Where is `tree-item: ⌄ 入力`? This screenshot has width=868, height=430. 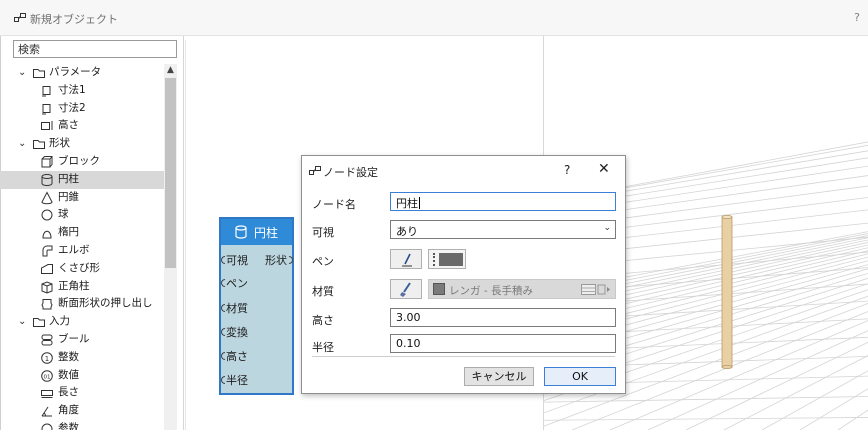
tree-item: ⌄ 入力 is located at coordinates (82, 322).